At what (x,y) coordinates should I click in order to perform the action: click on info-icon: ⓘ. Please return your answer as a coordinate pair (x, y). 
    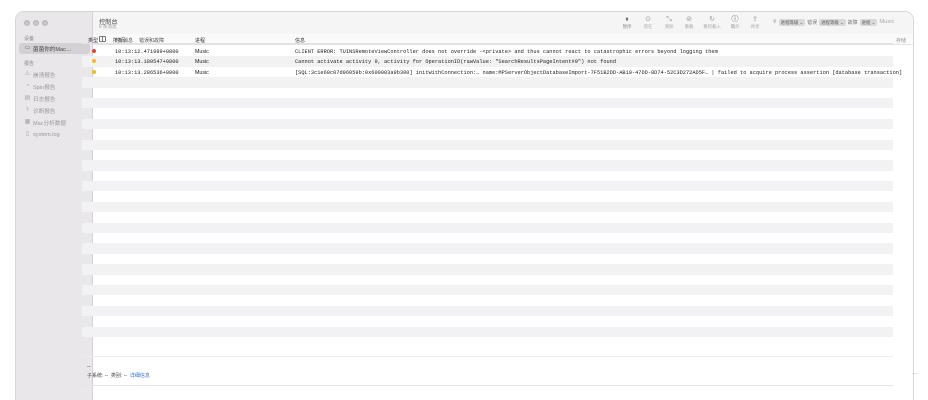
    Looking at the image, I should click on (735, 19).